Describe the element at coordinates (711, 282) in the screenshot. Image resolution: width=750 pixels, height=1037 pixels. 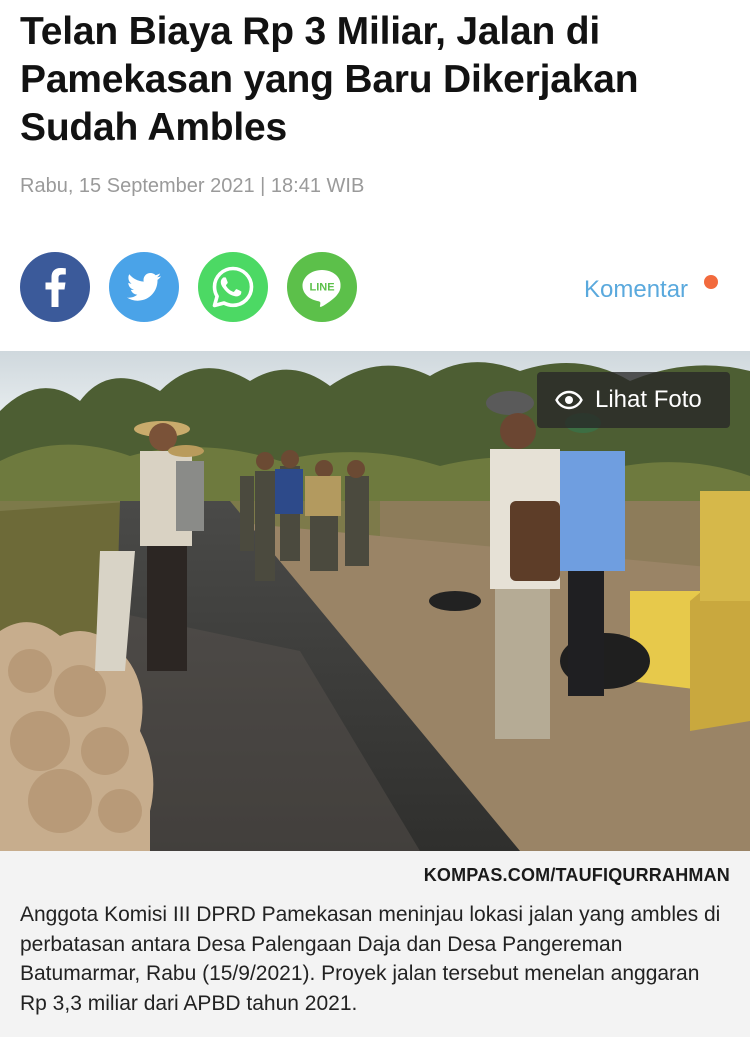
I see `comment-notification-dot` at that location.